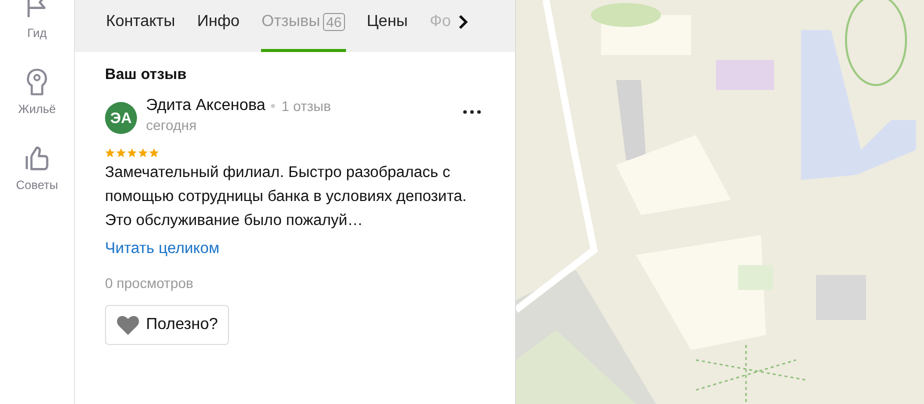 Image resolution: width=924 pixels, height=404 pixels. Describe the element at coordinates (162, 249) in the screenshot. I see `read-more-link: Читать целиком` at that location.